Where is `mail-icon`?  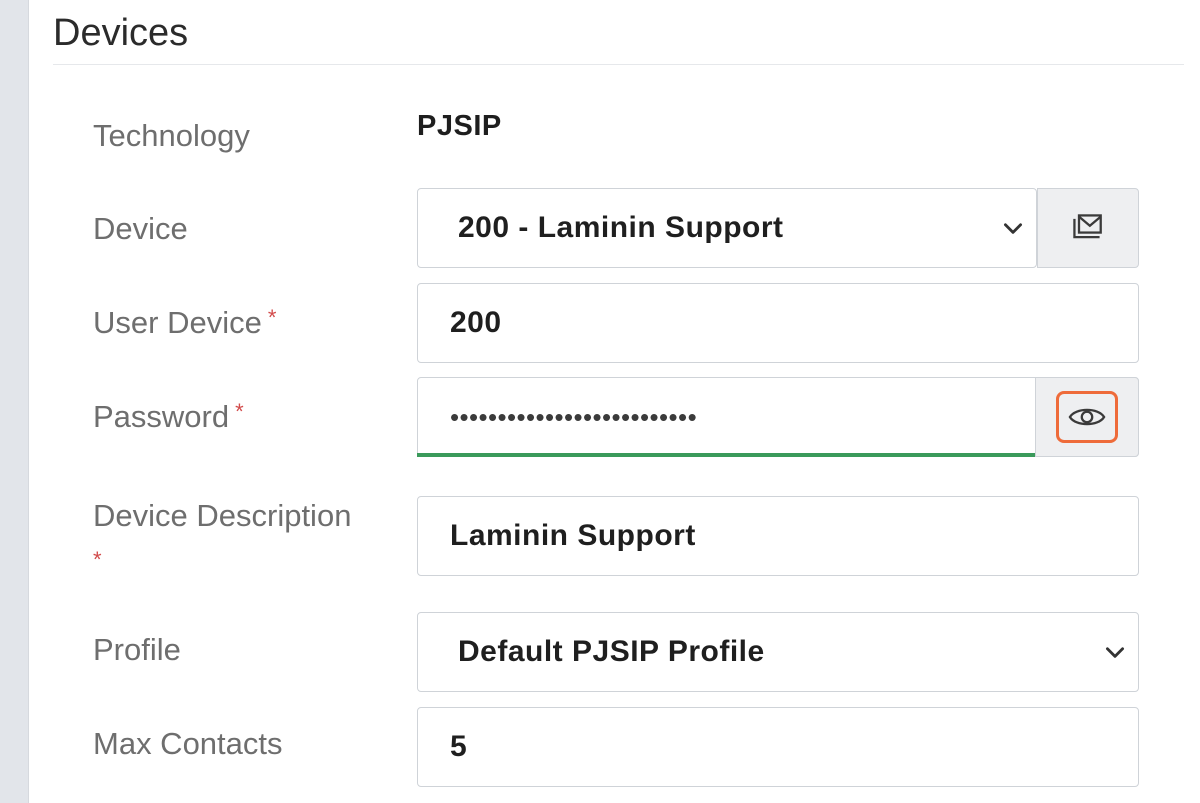 mail-icon is located at coordinates (1087, 226).